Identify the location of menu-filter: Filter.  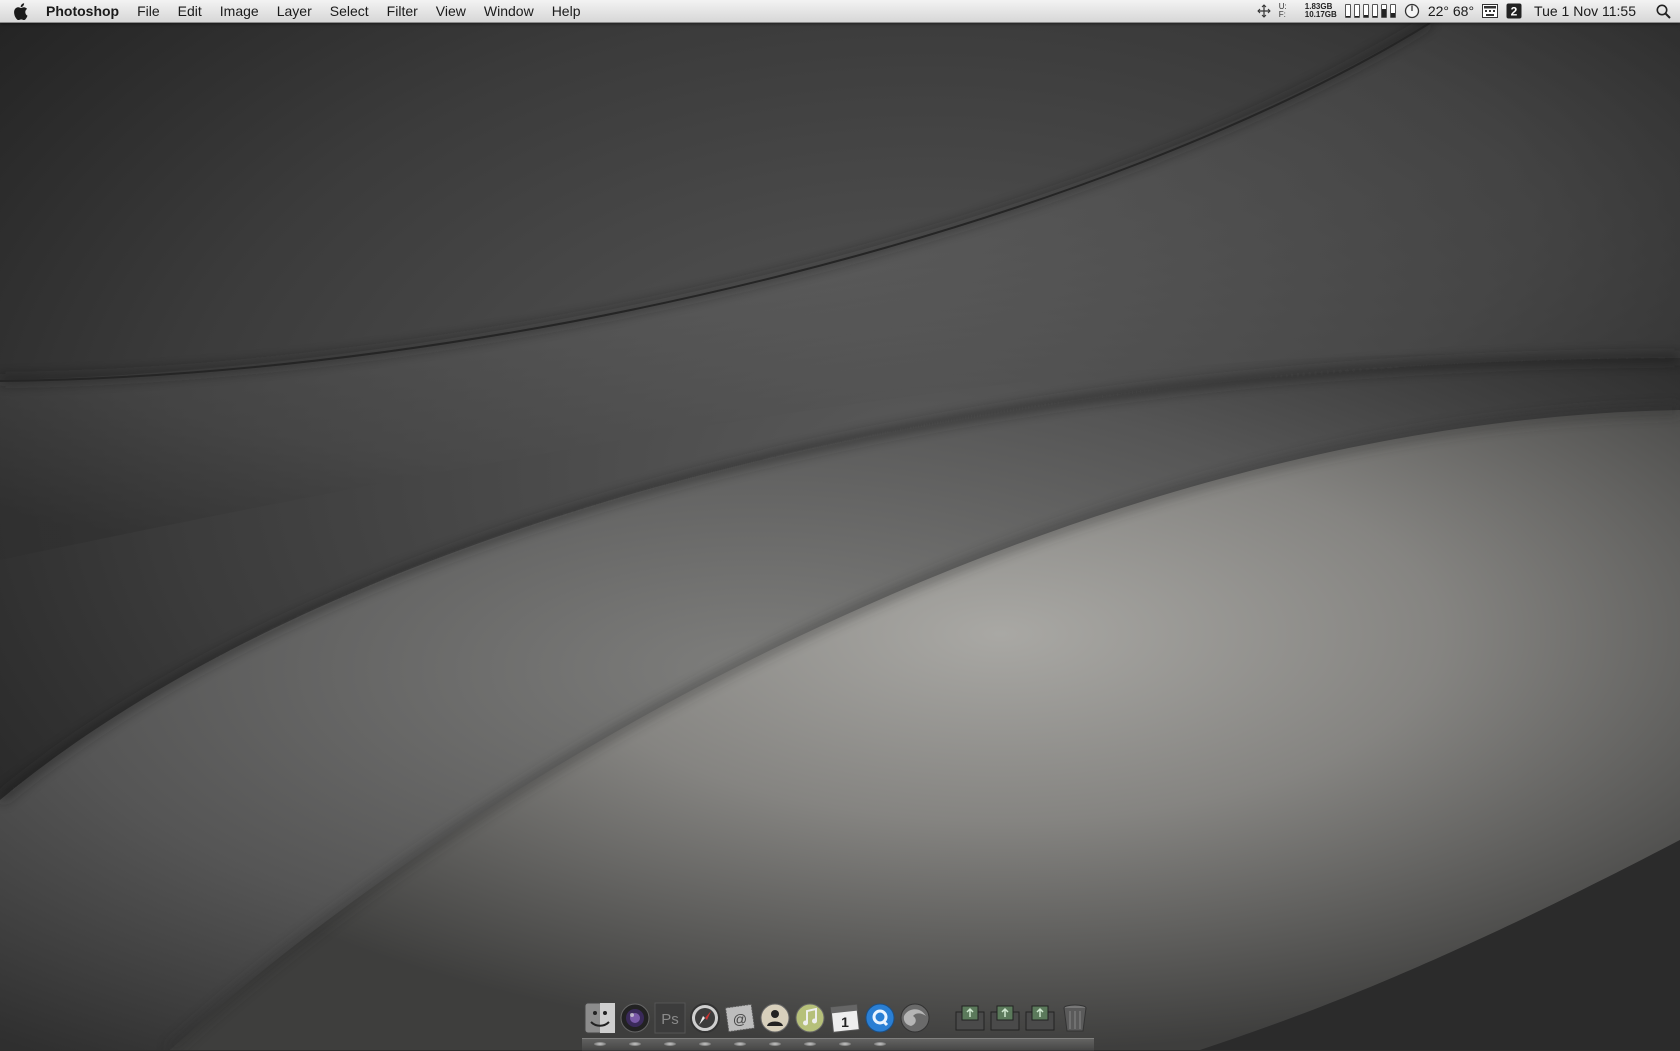
(402, 11).